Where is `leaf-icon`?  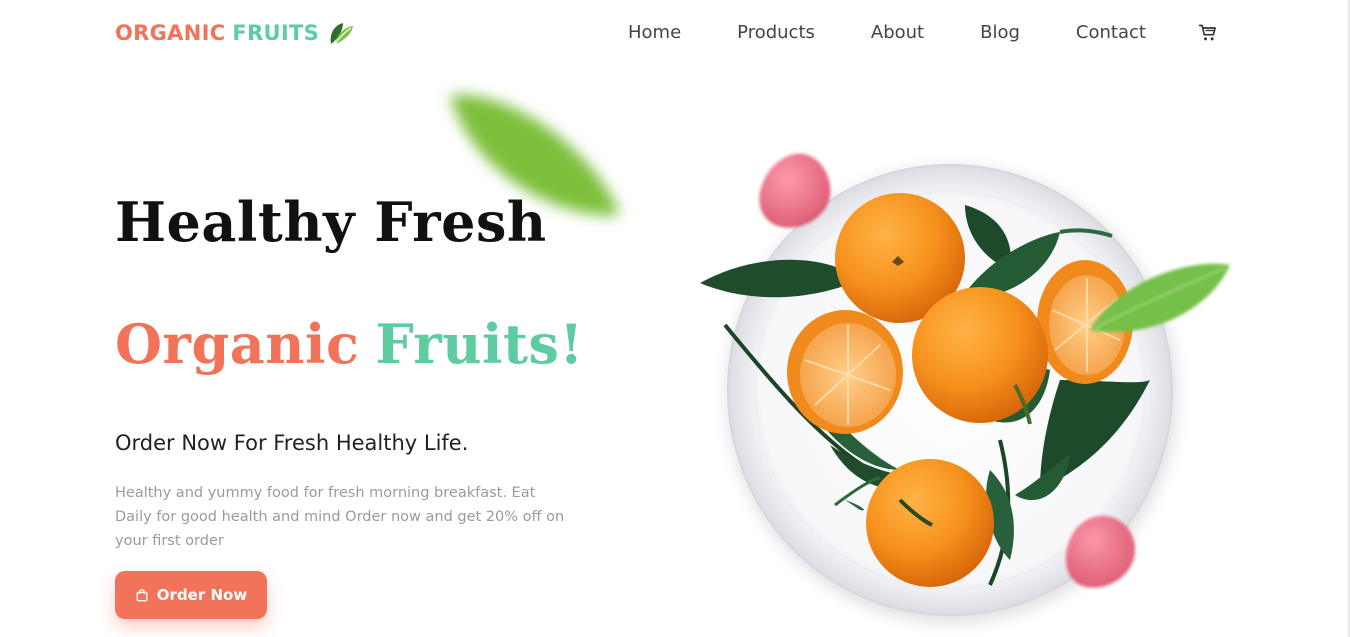 leaf-icon is located at coordinates (342, 34).